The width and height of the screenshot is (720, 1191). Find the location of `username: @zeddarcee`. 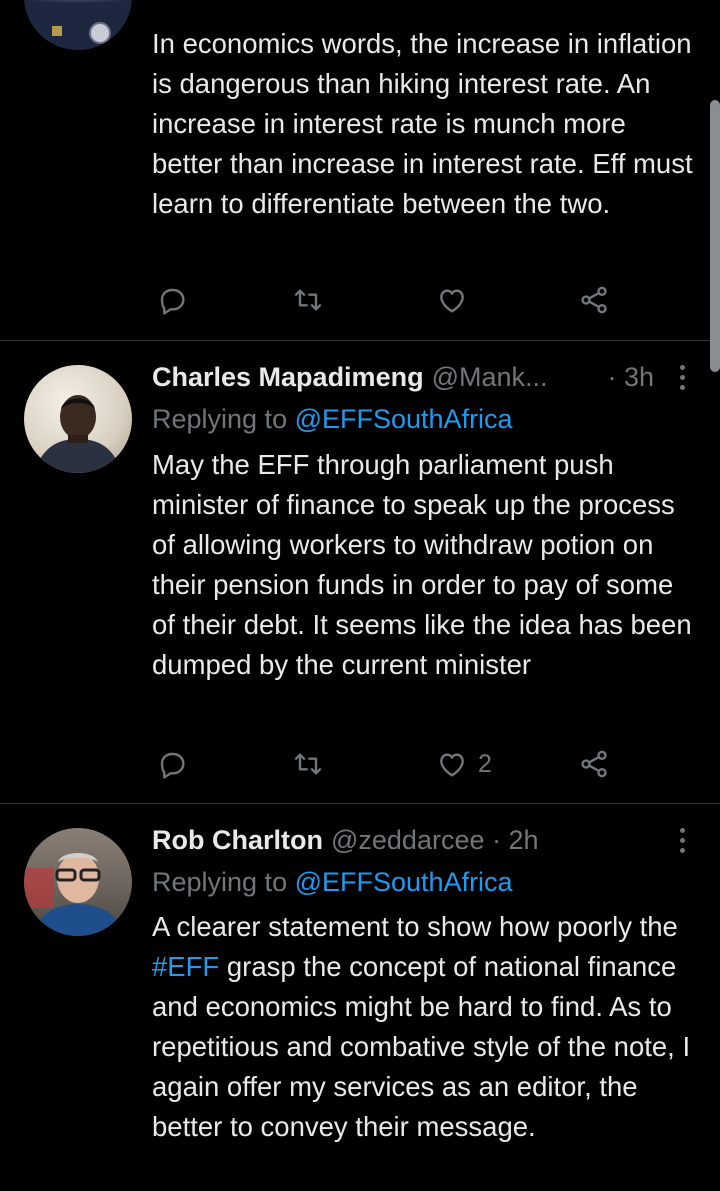

username: @zeddarcee is located at coordinates (408, 840).